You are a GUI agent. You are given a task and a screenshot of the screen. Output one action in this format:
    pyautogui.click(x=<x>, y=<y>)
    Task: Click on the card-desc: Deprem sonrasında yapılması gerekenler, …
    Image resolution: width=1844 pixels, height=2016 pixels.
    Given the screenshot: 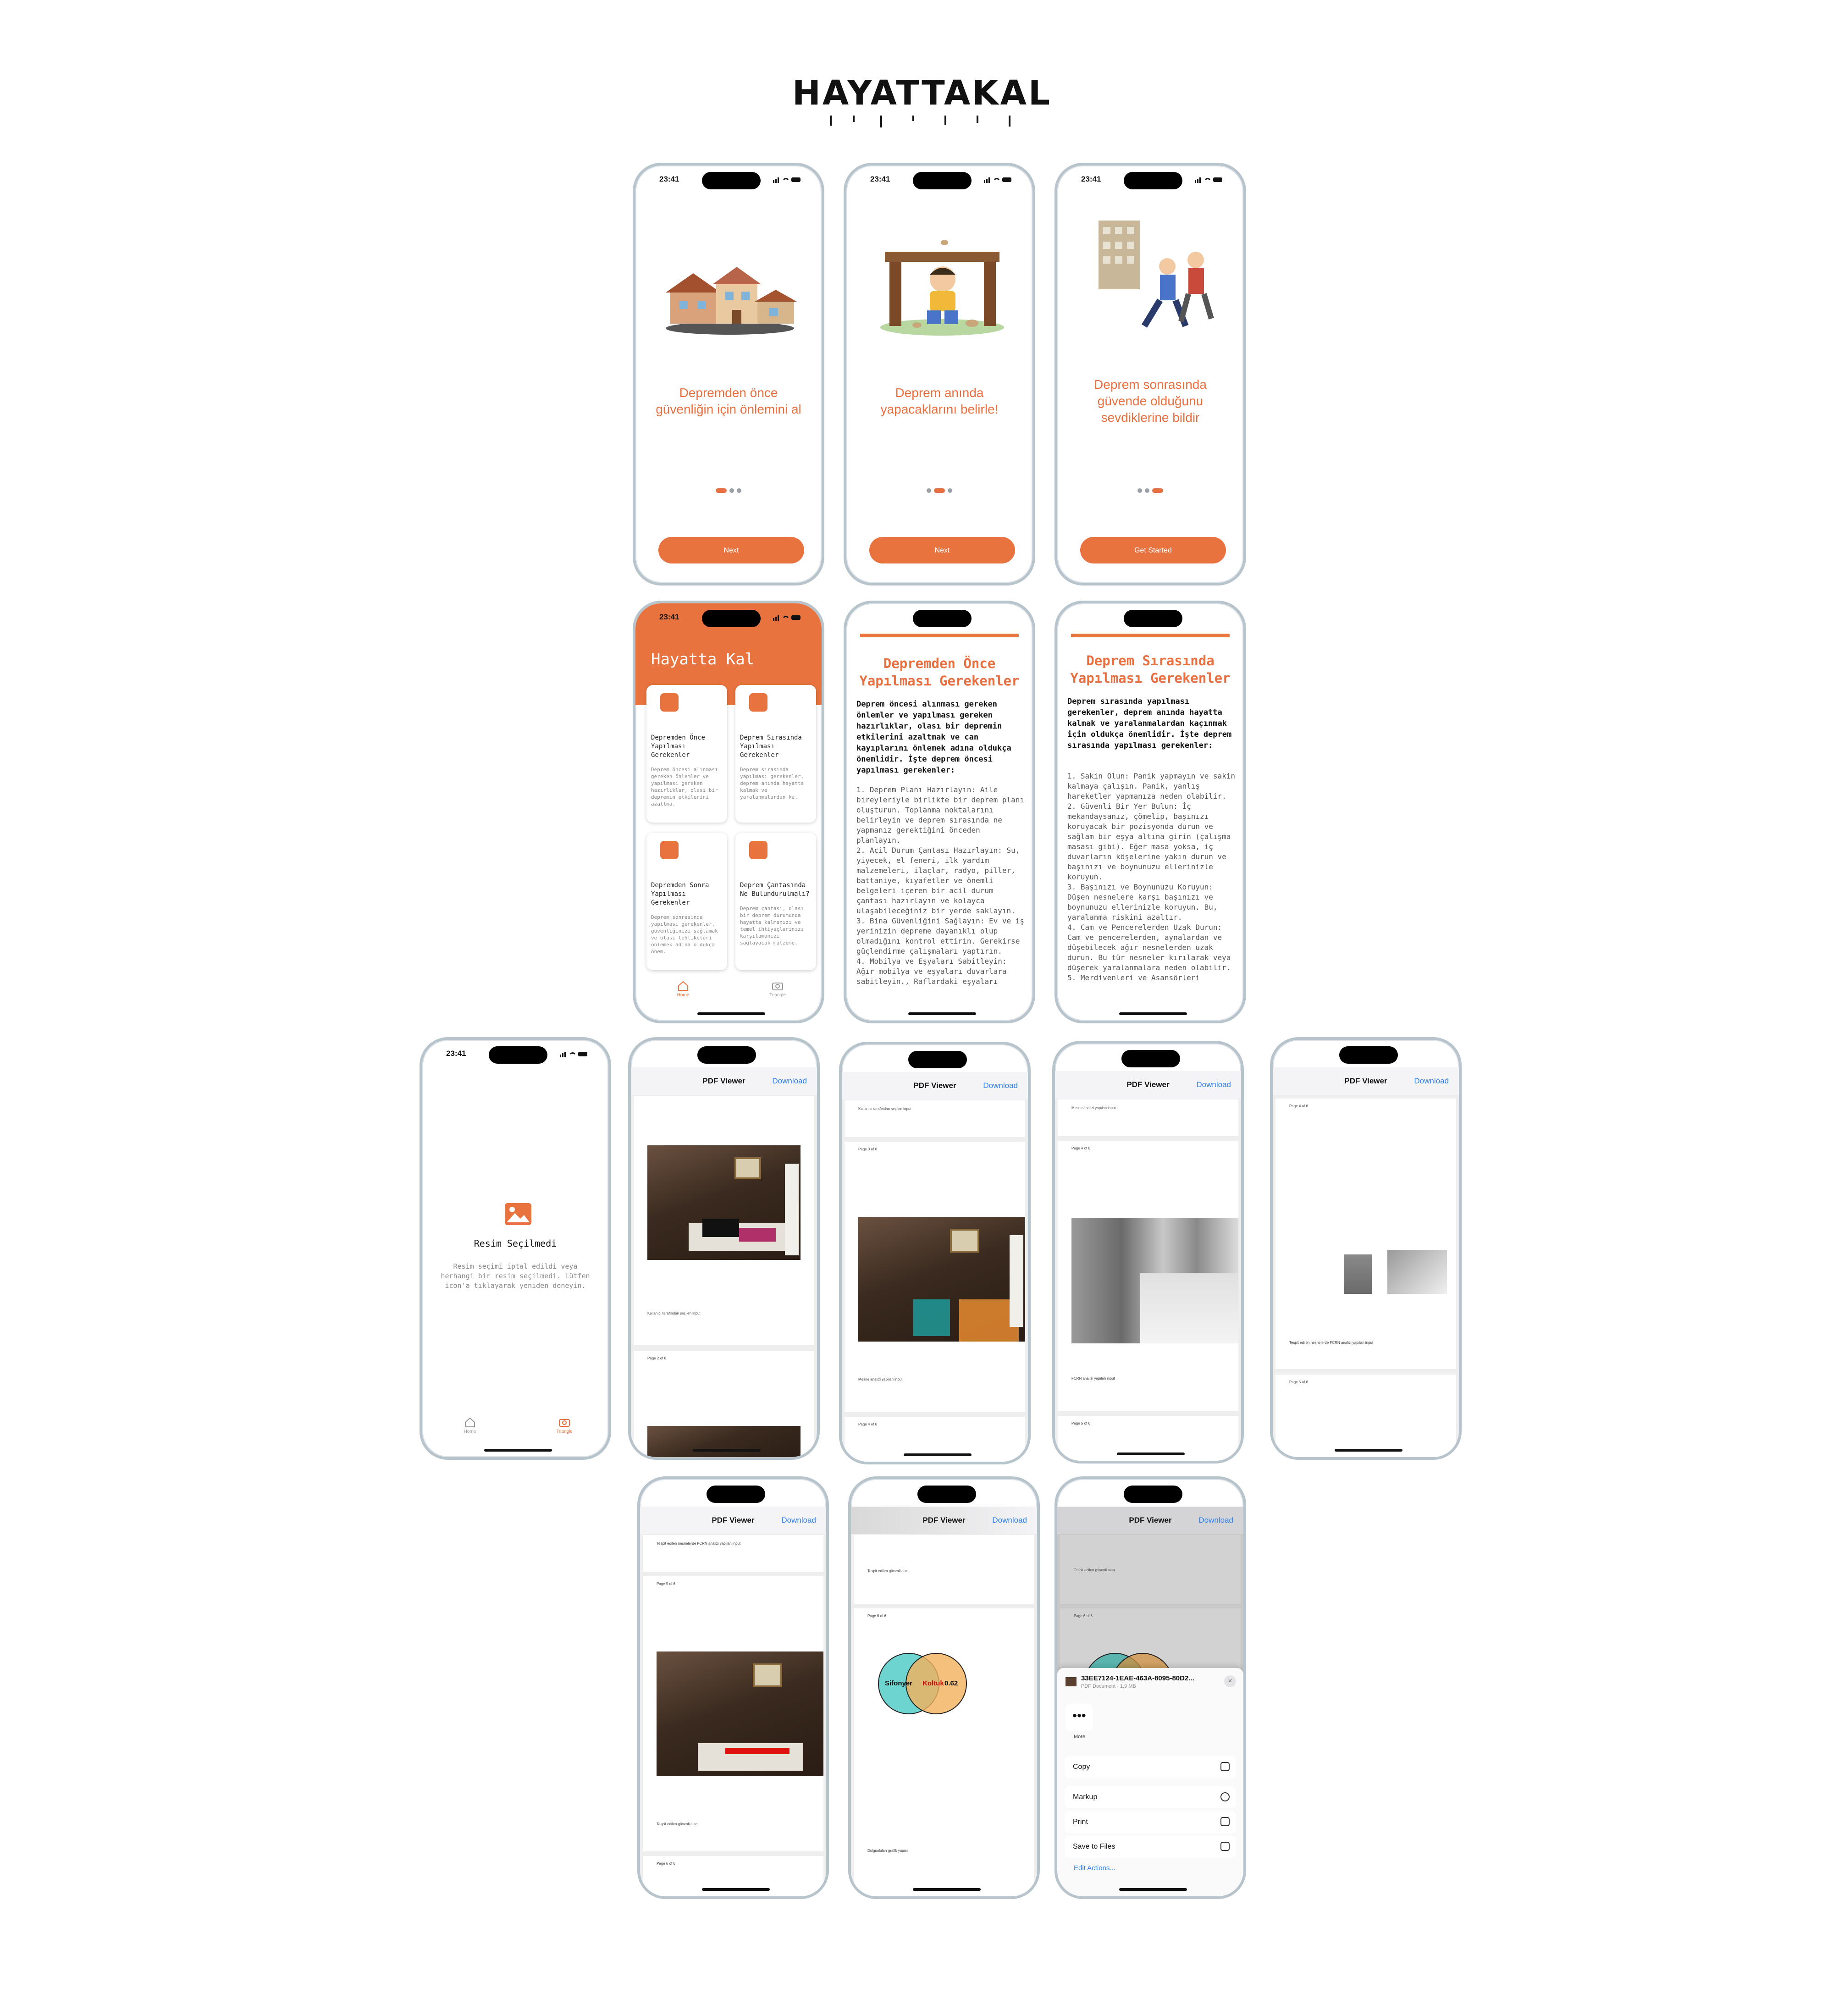 What is the action you would take?
    pyautogui.click(x=684, y=935)
    